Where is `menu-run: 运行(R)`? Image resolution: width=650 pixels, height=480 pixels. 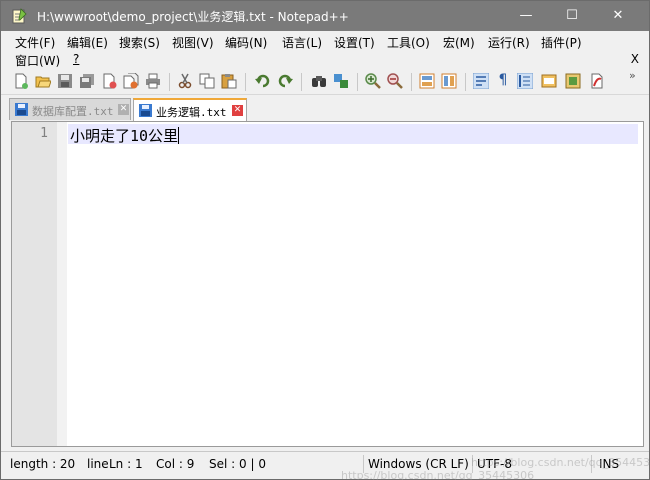 menu-run: 运行(R) is located at coordinates (509, 42).